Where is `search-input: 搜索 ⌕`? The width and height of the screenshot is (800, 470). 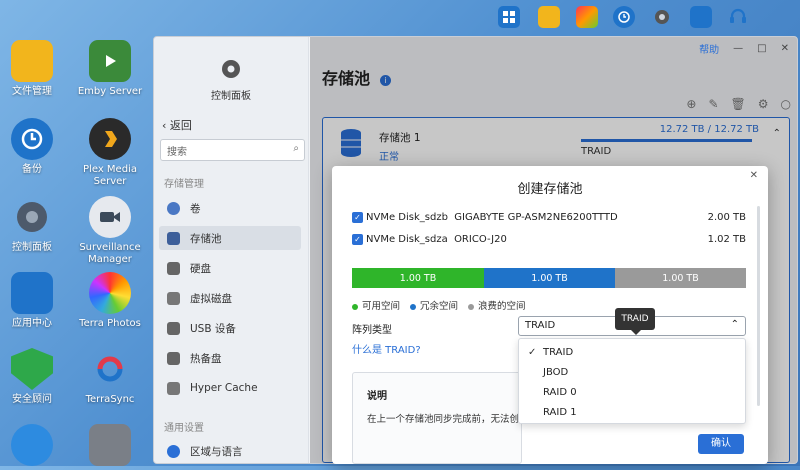 search-input: 搜索 ⌕ is located at coordinates (232, 150).